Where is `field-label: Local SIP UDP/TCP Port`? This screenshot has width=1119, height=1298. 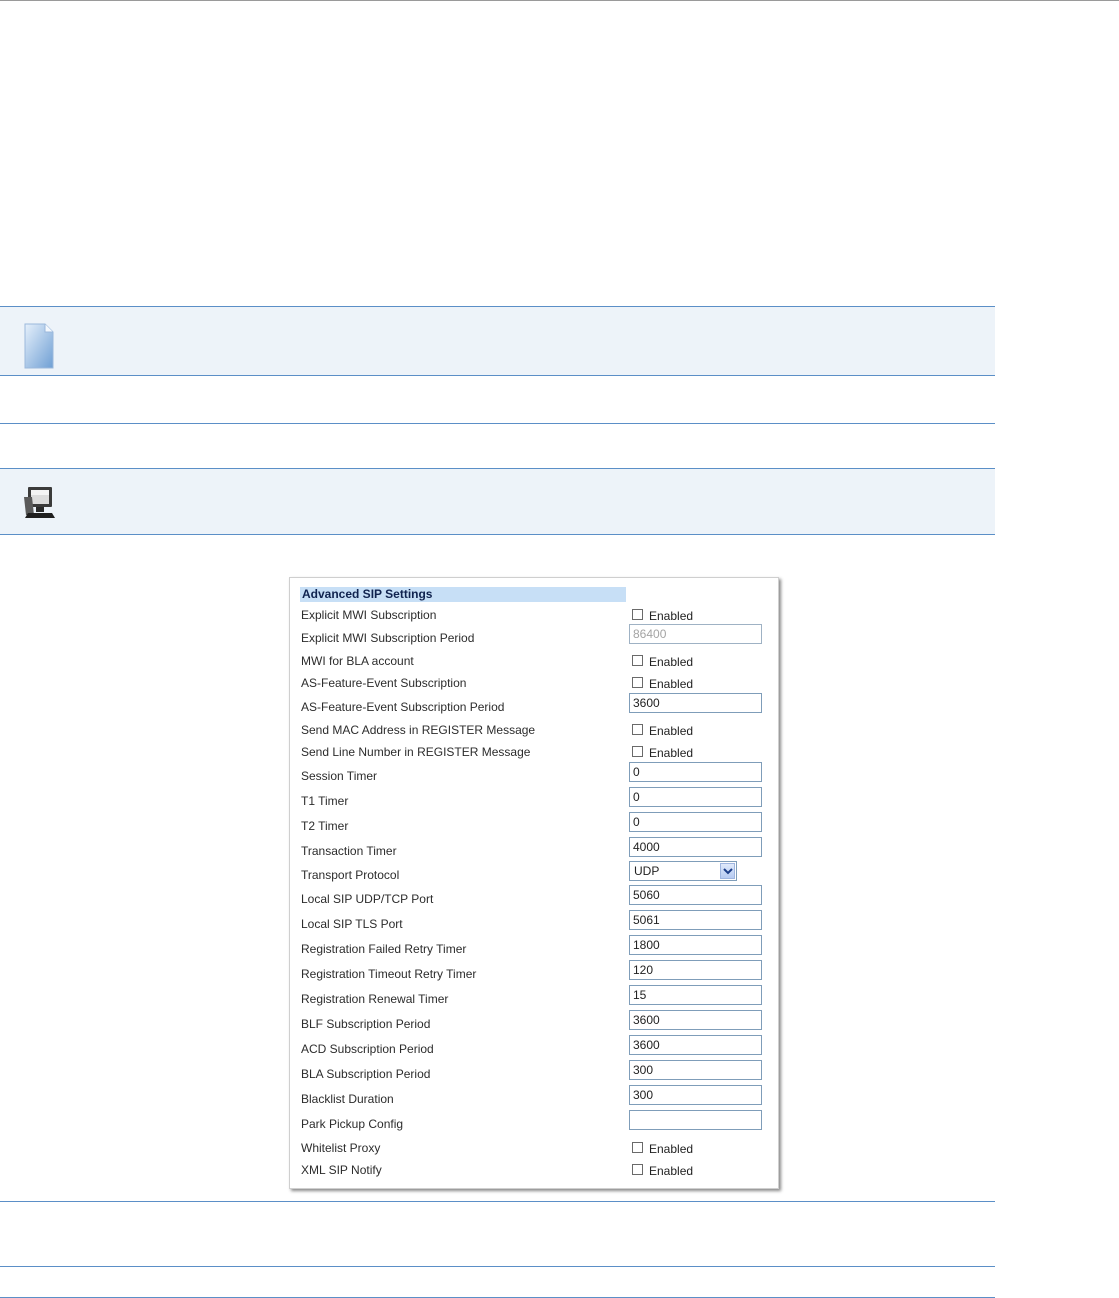
field-label: Local SIP UDP/TCP Port is located at coordinates (367, 899).